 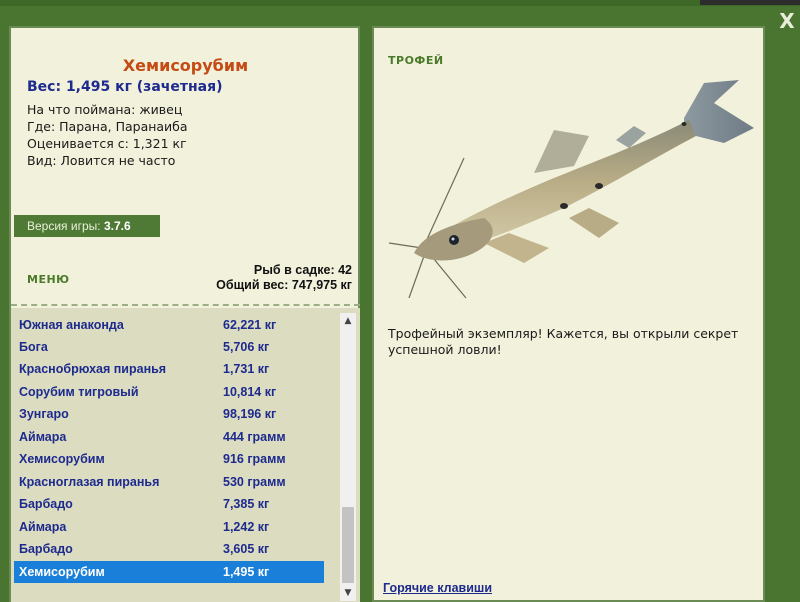 What do you see at coordinates (254, 459) in the screenshot?
I see `list-item-weight: 916 грамм` at bounding box center [254, 459].